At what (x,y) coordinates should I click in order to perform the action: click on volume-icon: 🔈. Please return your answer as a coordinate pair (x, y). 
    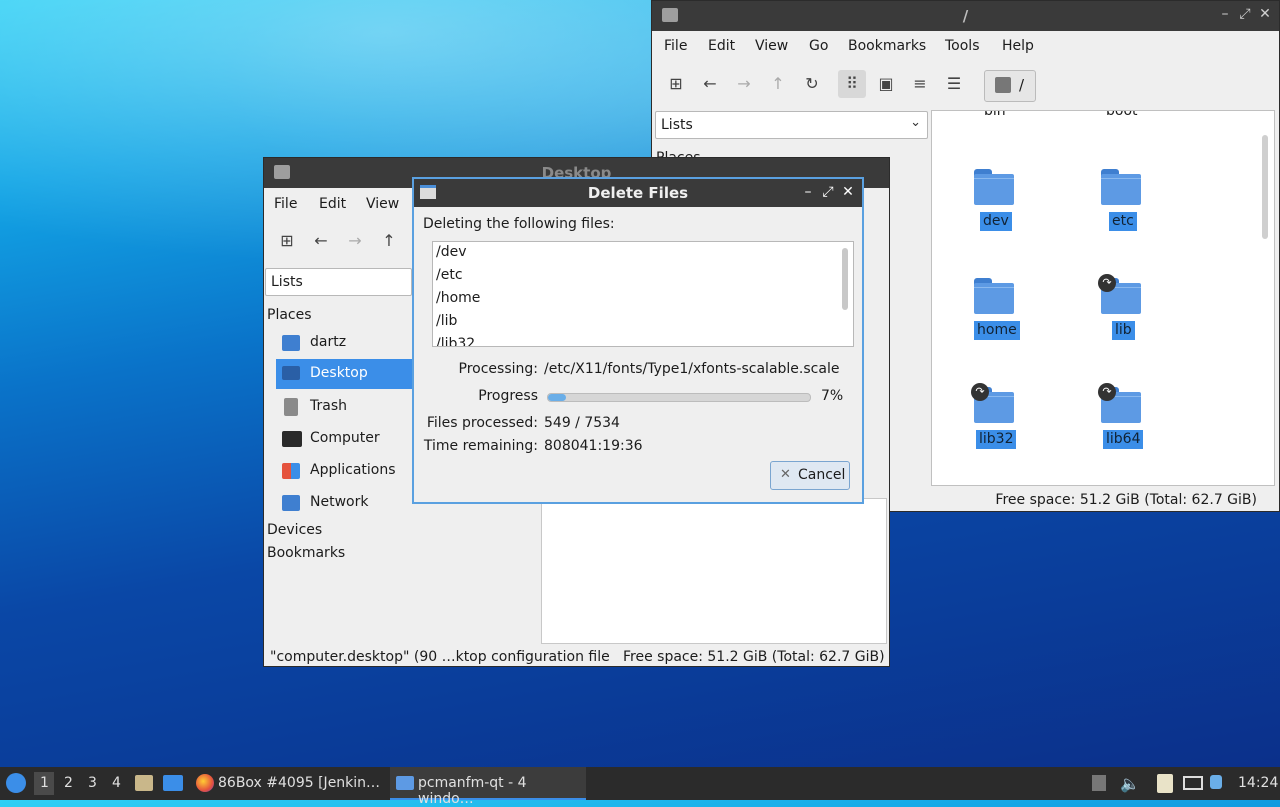
    Looking at the image, I should click on (1130, 783).